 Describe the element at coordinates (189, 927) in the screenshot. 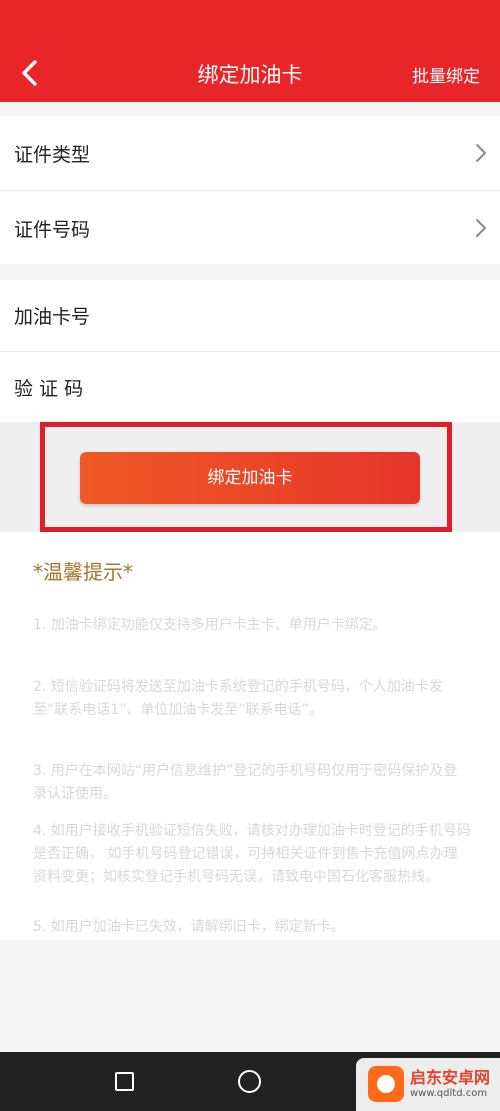

I see `tip-item: 5. 如用户加油卡已失效，请解绑旧卡，绑定新卡。` at that location.